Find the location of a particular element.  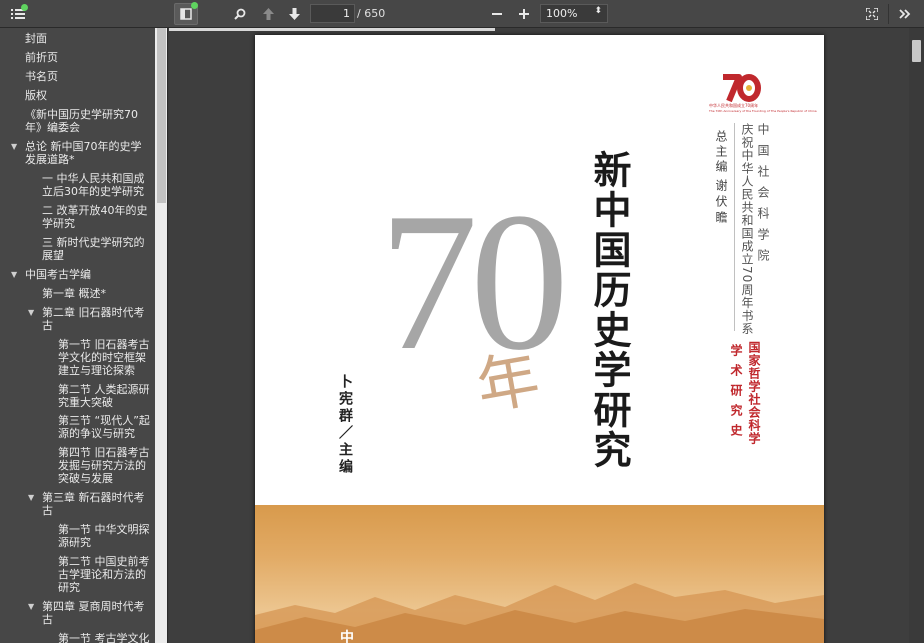

outline-item: 总论 新中国70年的史学发展道路* is located at coordinates (88, 153).